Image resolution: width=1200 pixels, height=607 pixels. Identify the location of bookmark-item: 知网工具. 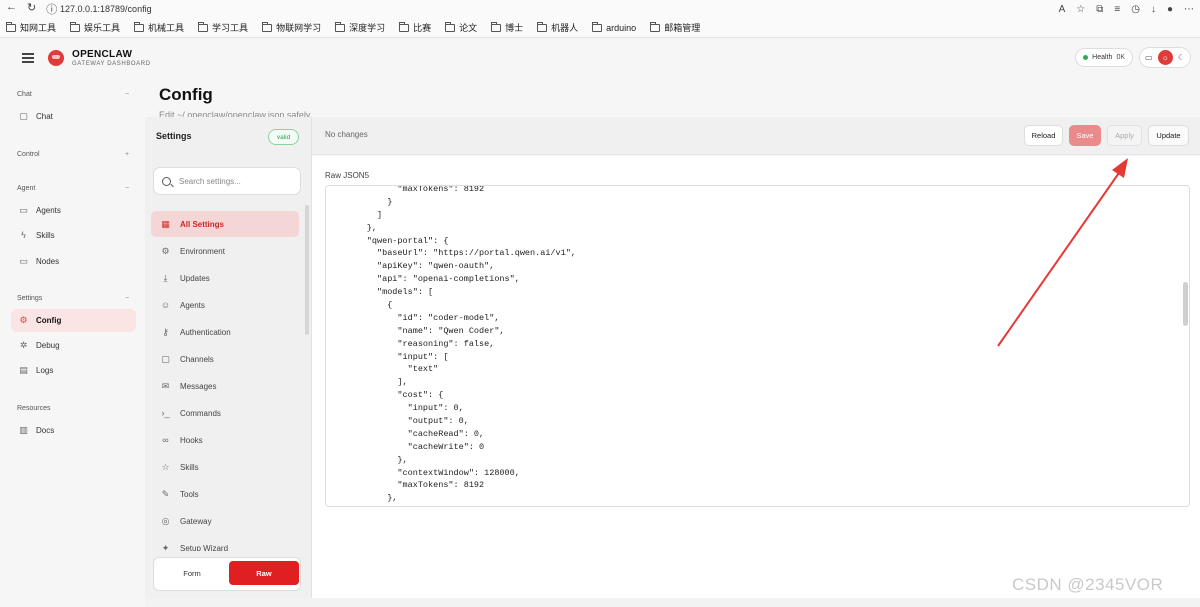
(31, 27).